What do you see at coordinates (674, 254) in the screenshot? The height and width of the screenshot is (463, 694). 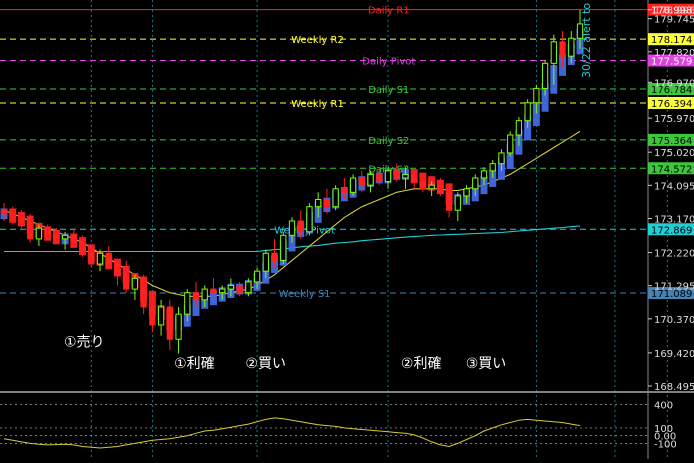 I see `price-tick-label: 172.220` at bounding box center [674, 254].